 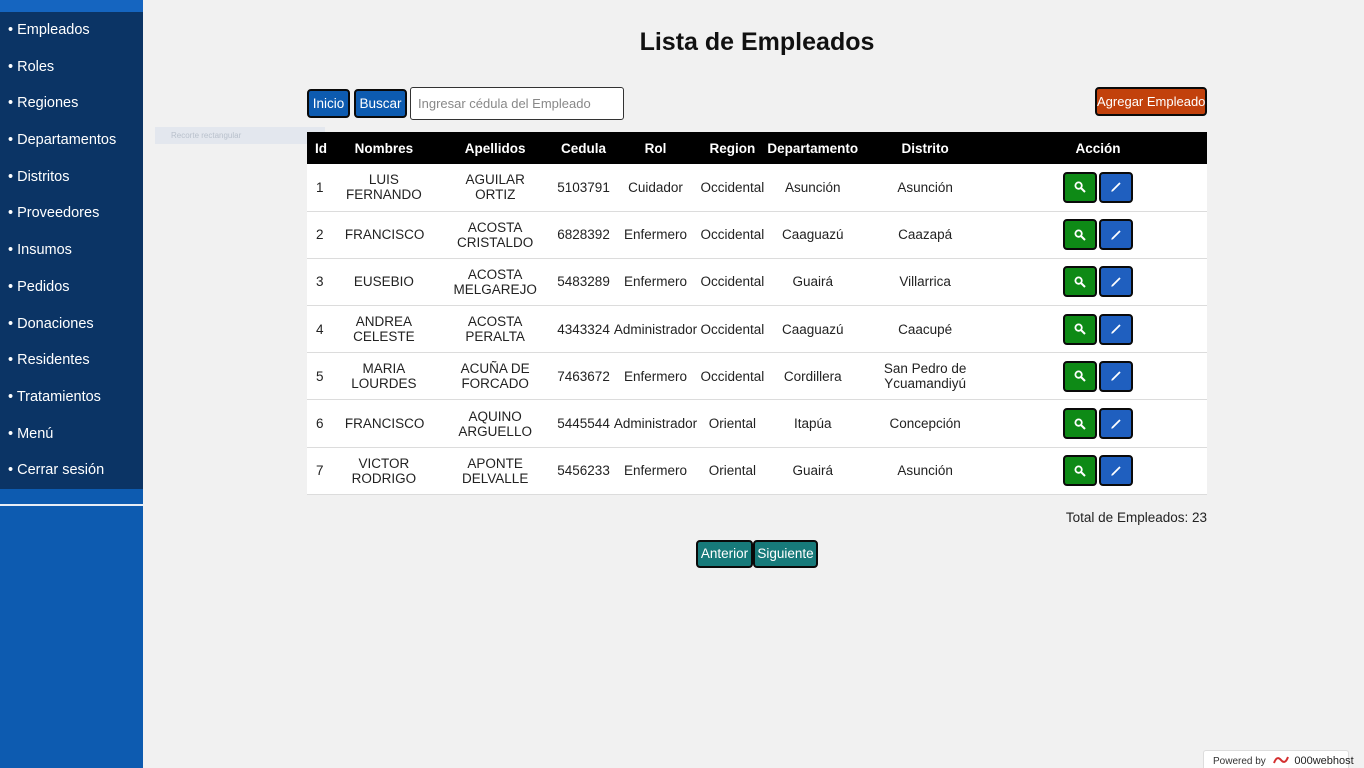 I want to click on ghost-tooltip: Recorte rectangular, so click(x=240, y=135).